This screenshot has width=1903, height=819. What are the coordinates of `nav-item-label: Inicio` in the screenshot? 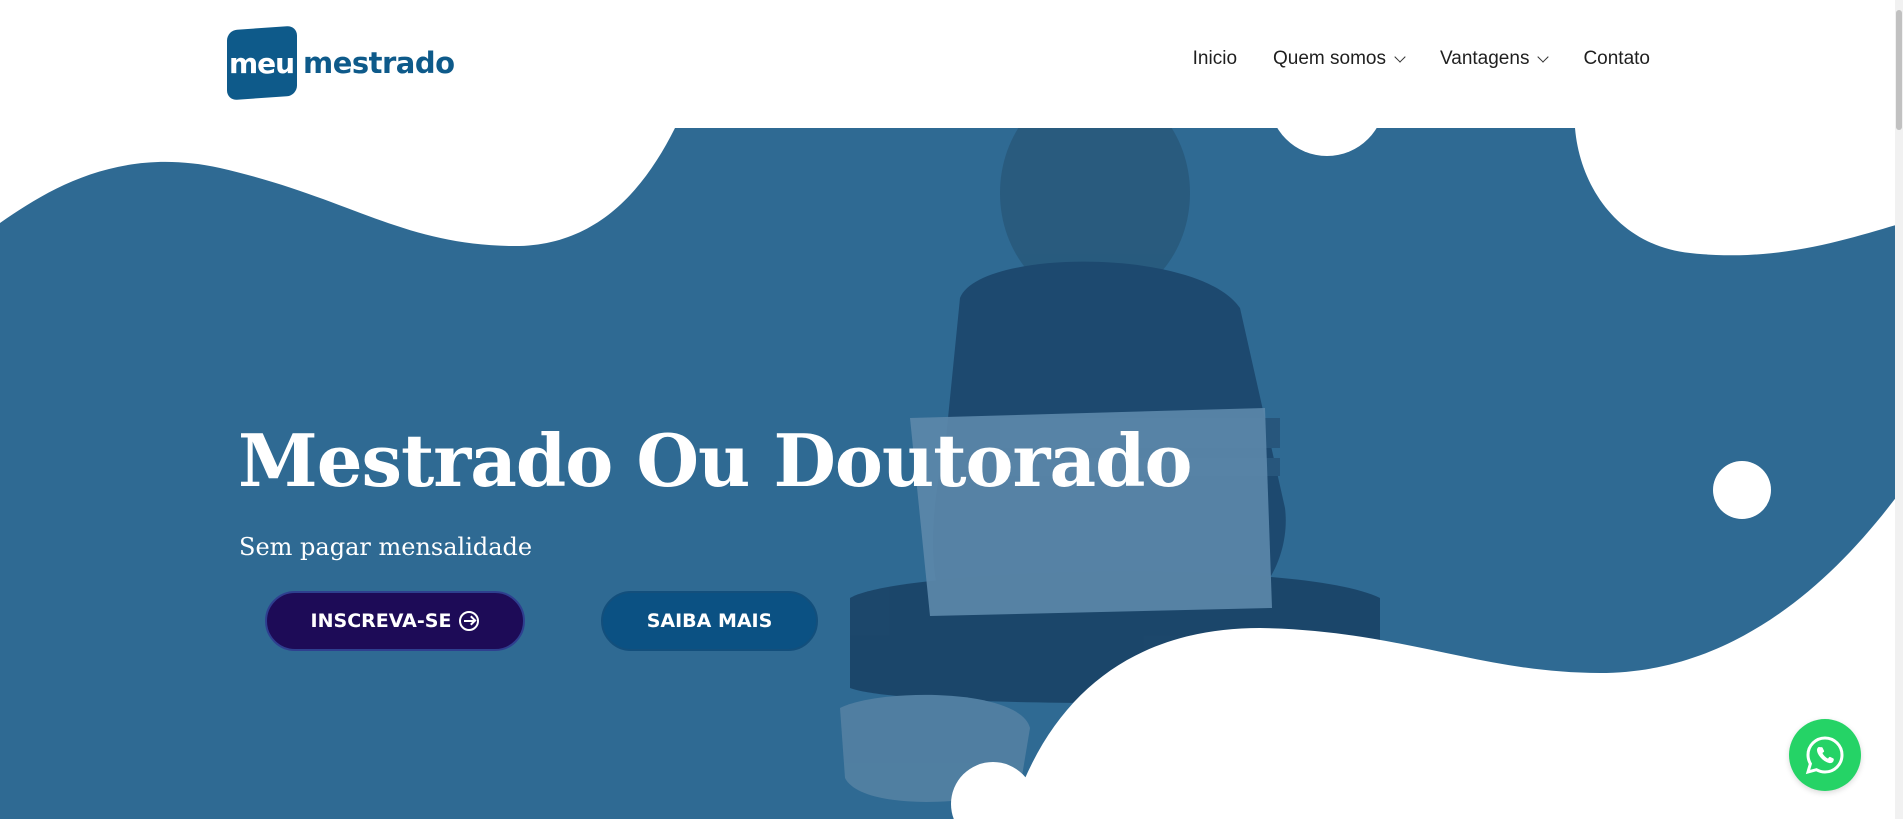 It's located at (1215, 58).